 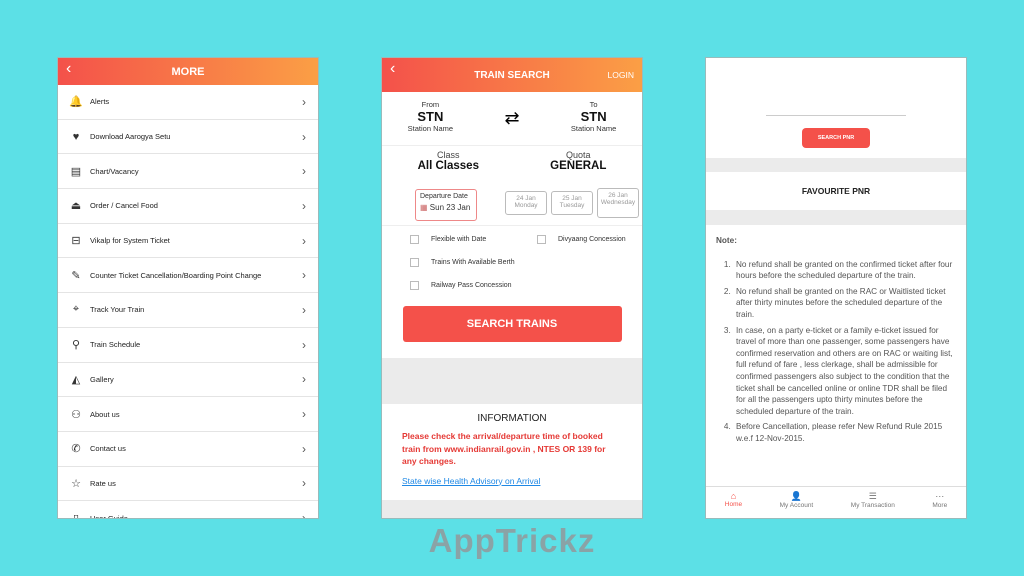 I want to click on menu-item-label: Train Schedule, so click(x=115, y=345).